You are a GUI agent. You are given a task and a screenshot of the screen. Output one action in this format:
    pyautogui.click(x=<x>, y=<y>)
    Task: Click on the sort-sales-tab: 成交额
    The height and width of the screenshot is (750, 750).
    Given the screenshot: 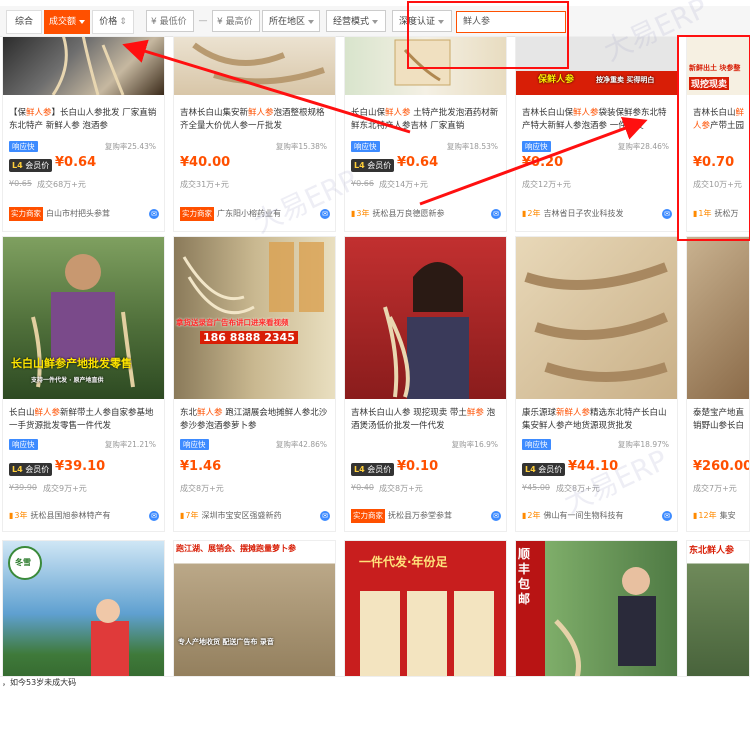 What is the action you would take?
    pyautogui.click(x=67, y=22)
    